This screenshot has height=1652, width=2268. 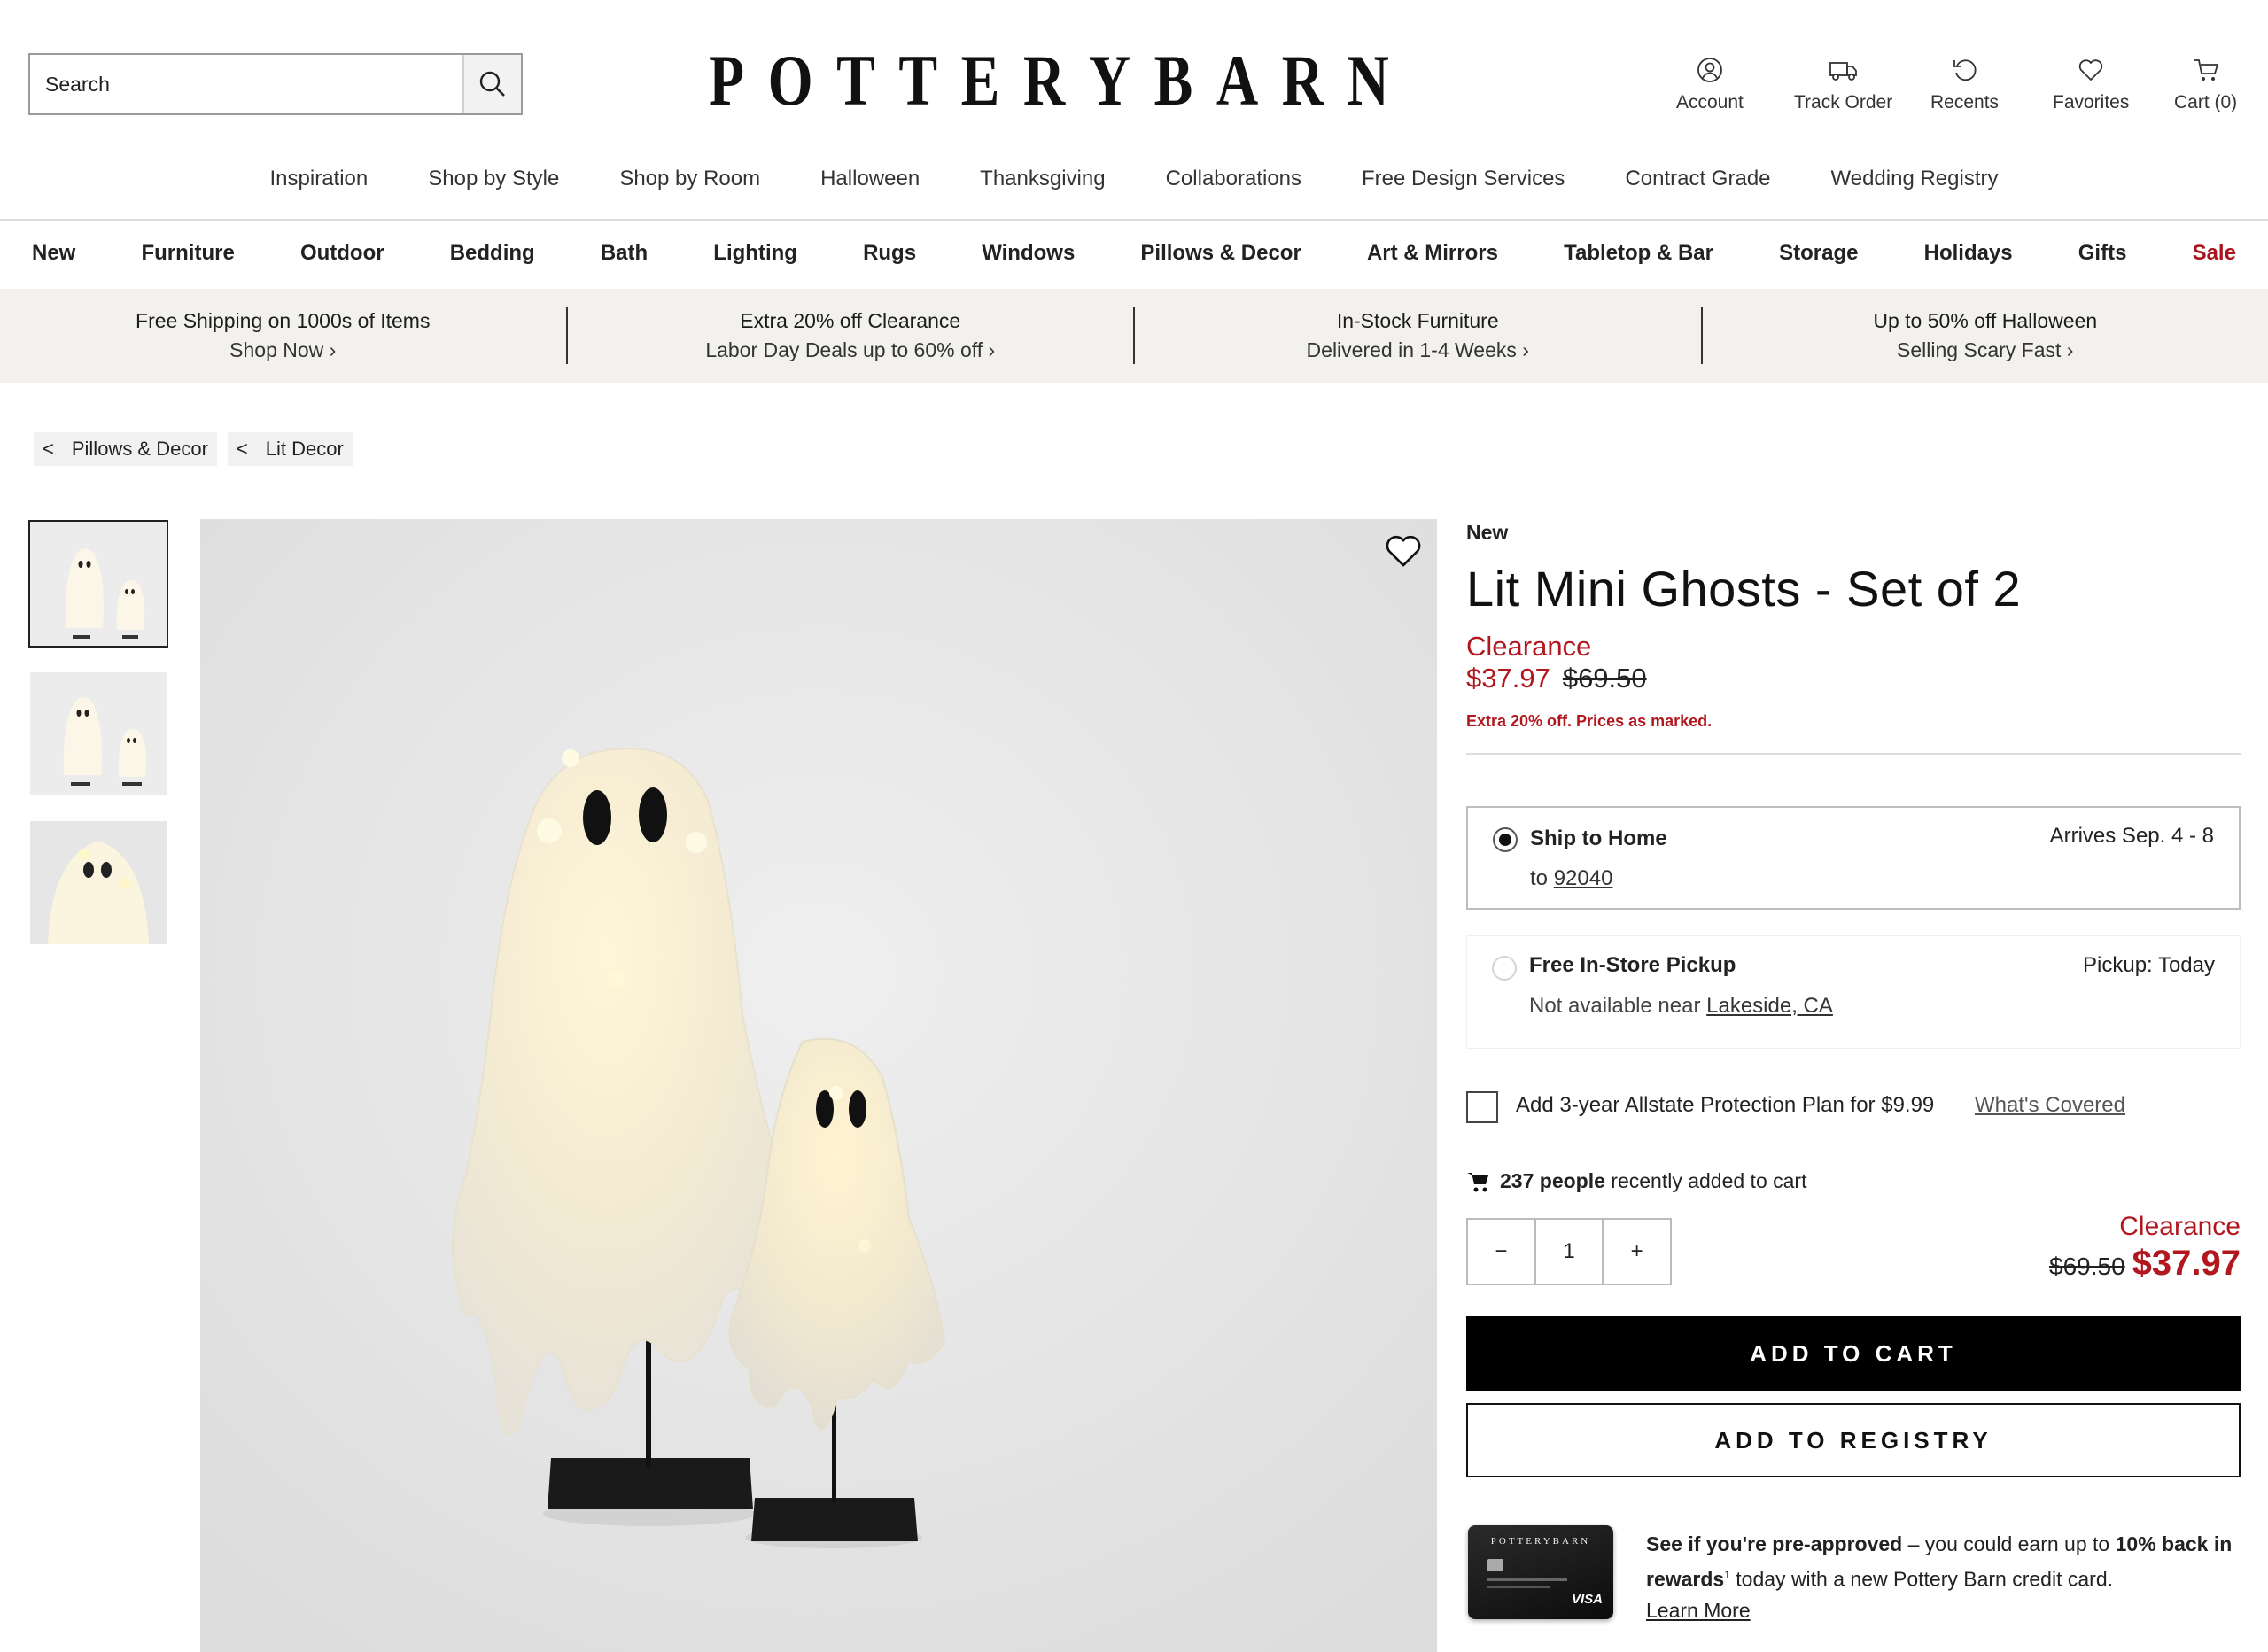 What do you see at coordinates (1853, 678) in the screenshot?
I see `product-price: $37.97 $69.50` at bounding box center [1853, 678].